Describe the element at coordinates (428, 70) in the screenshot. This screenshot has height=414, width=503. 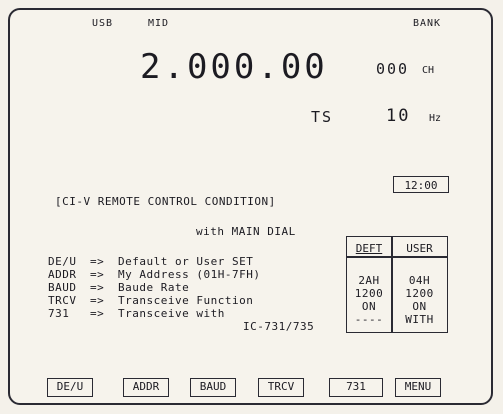
I see `channel-suffix: CH` at that location.